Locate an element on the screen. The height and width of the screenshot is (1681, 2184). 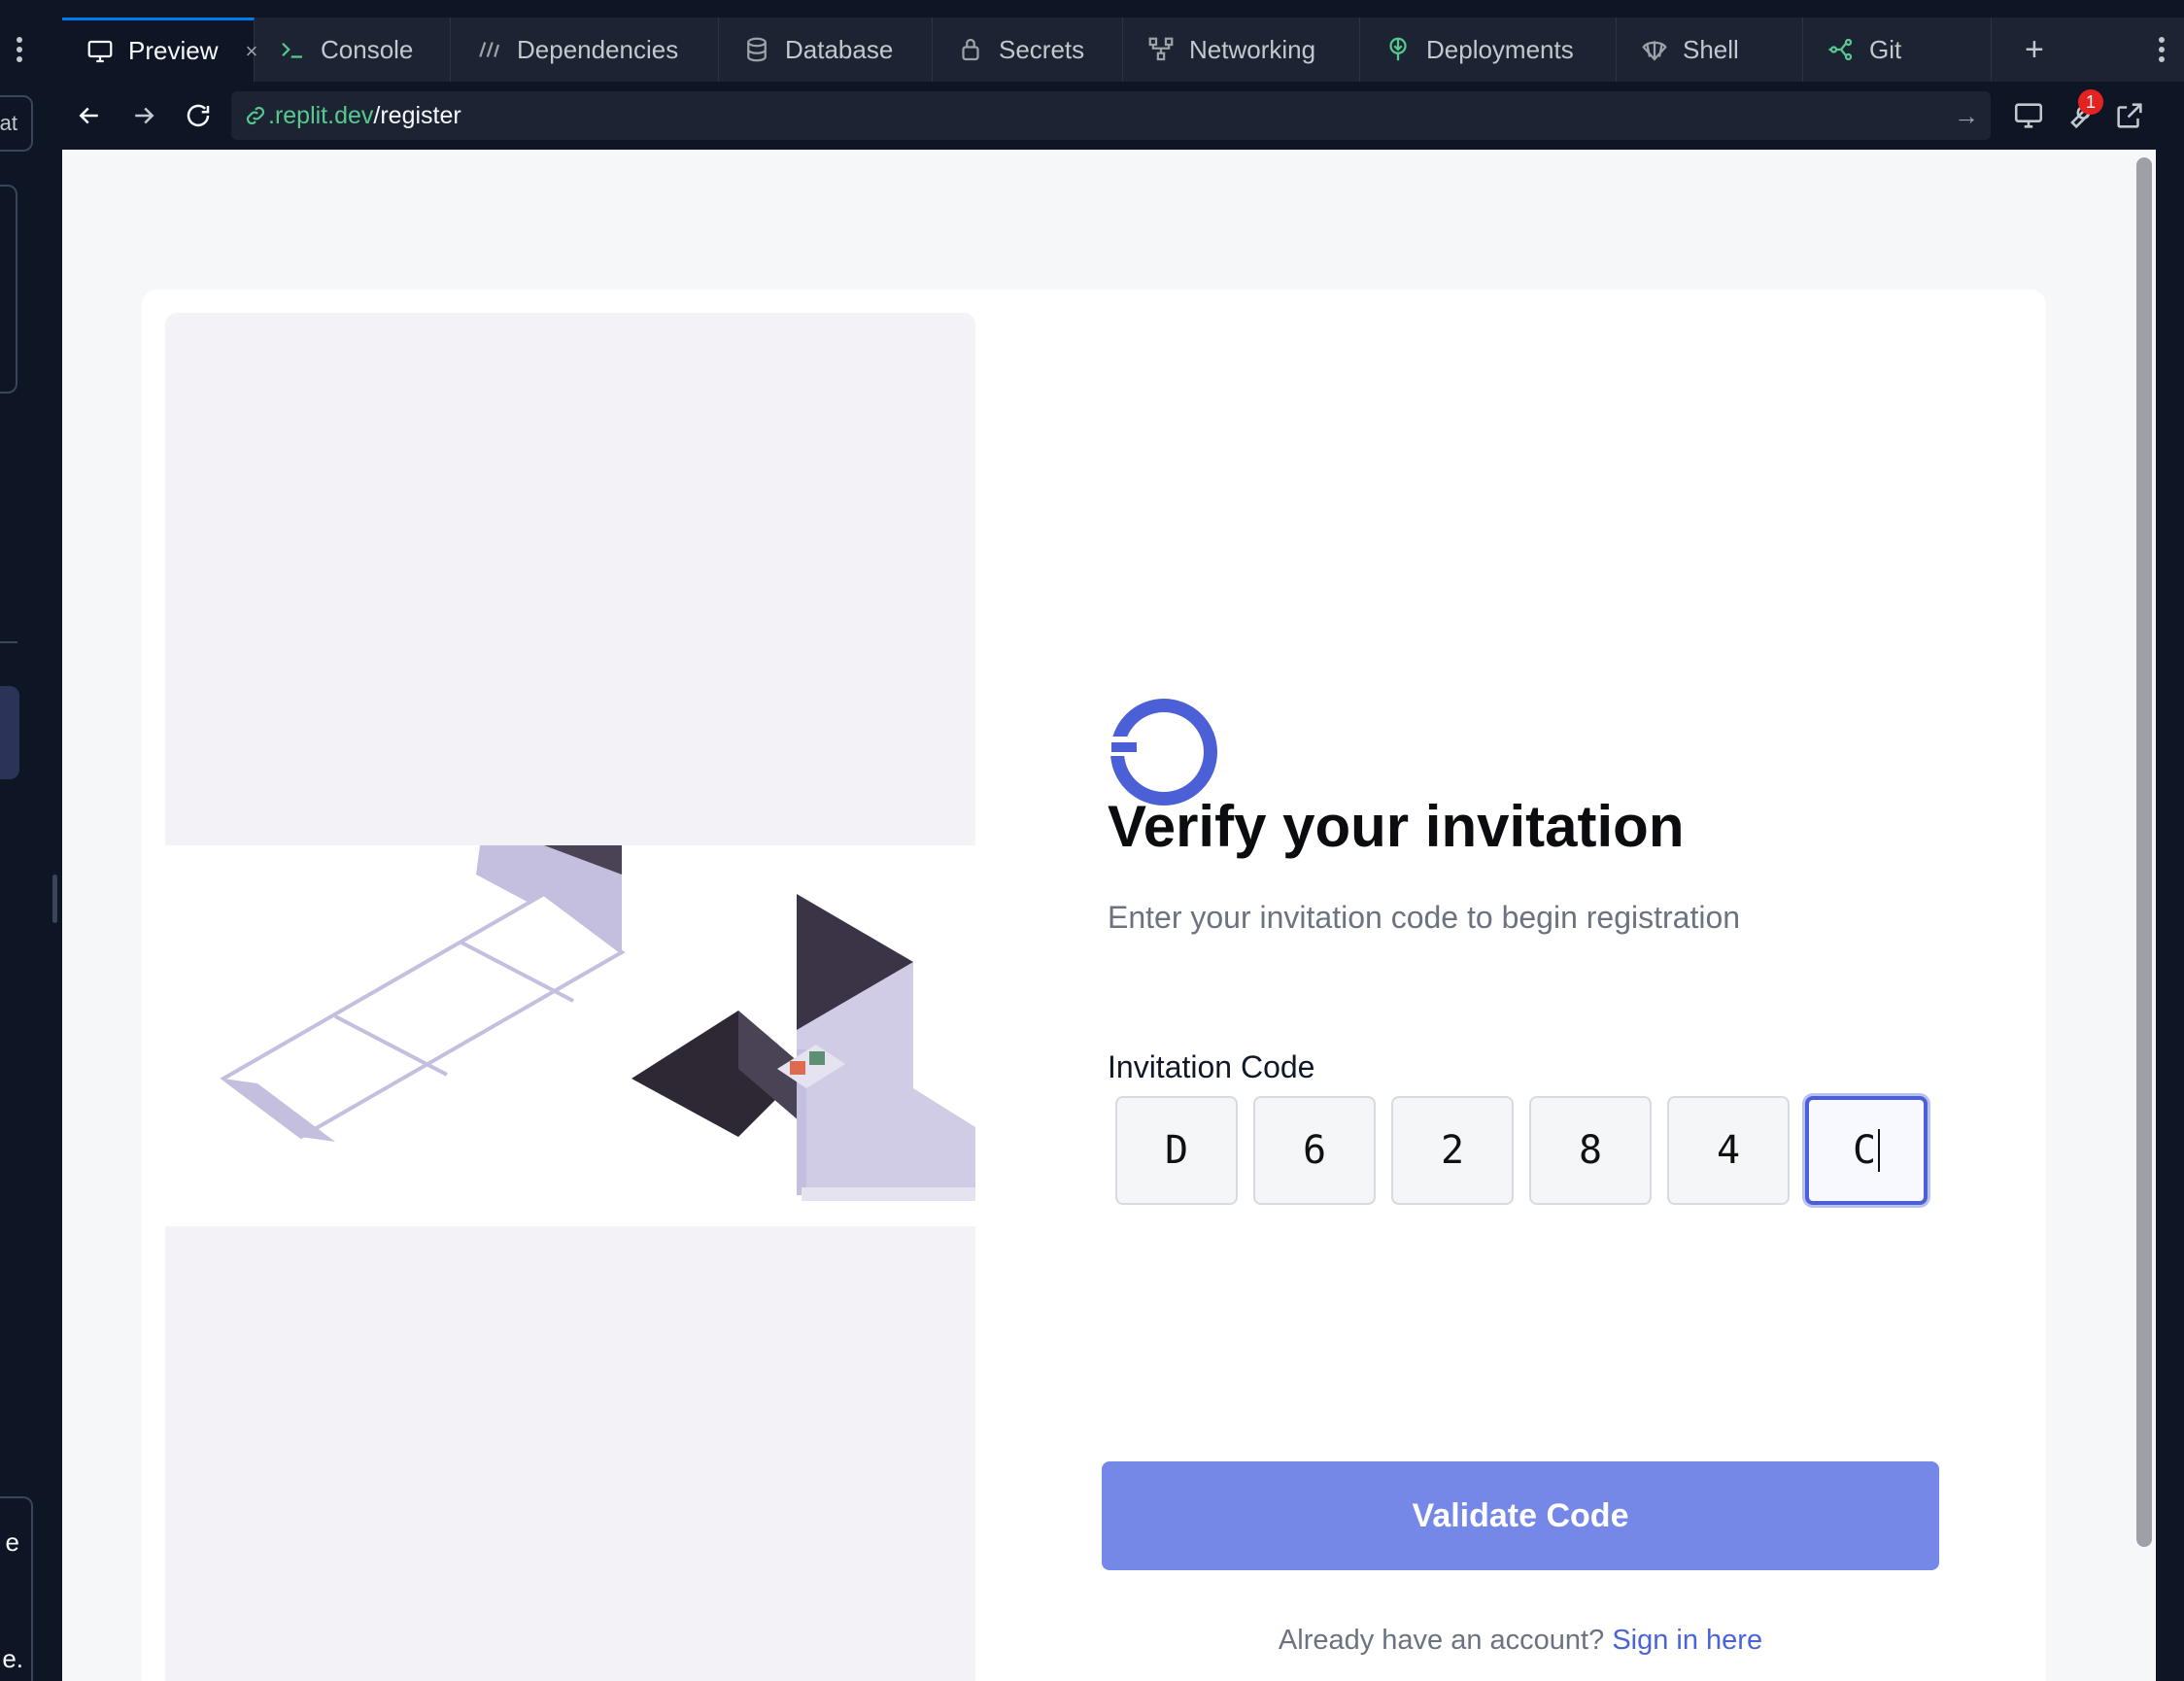
reload-icon is located at coordinates (198, 115).